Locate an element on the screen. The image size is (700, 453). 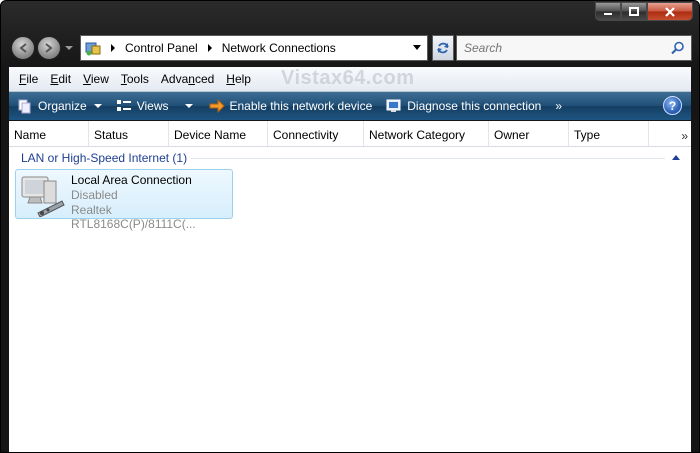
control-panel-icon is located at coordinates (93, 49).